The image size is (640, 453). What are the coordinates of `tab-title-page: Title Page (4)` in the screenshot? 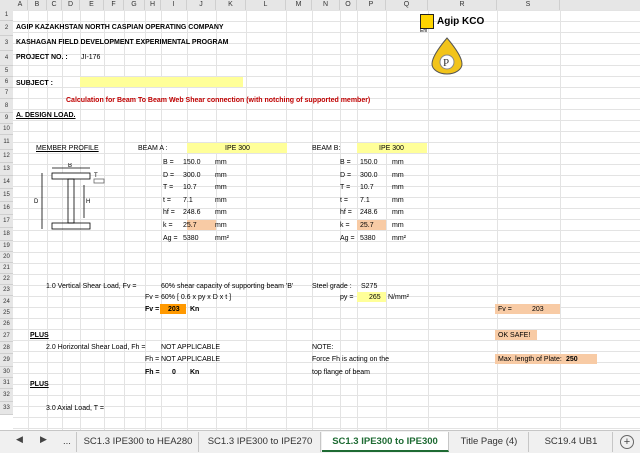 It's located at (489, 442).